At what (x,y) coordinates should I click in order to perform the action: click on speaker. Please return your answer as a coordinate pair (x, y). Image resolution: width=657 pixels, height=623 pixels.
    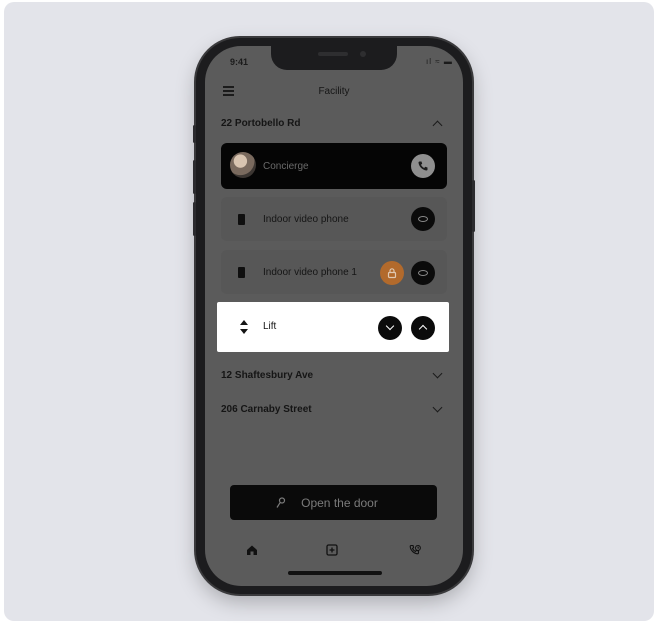
    Looking at the image, I should click on (333, 54).